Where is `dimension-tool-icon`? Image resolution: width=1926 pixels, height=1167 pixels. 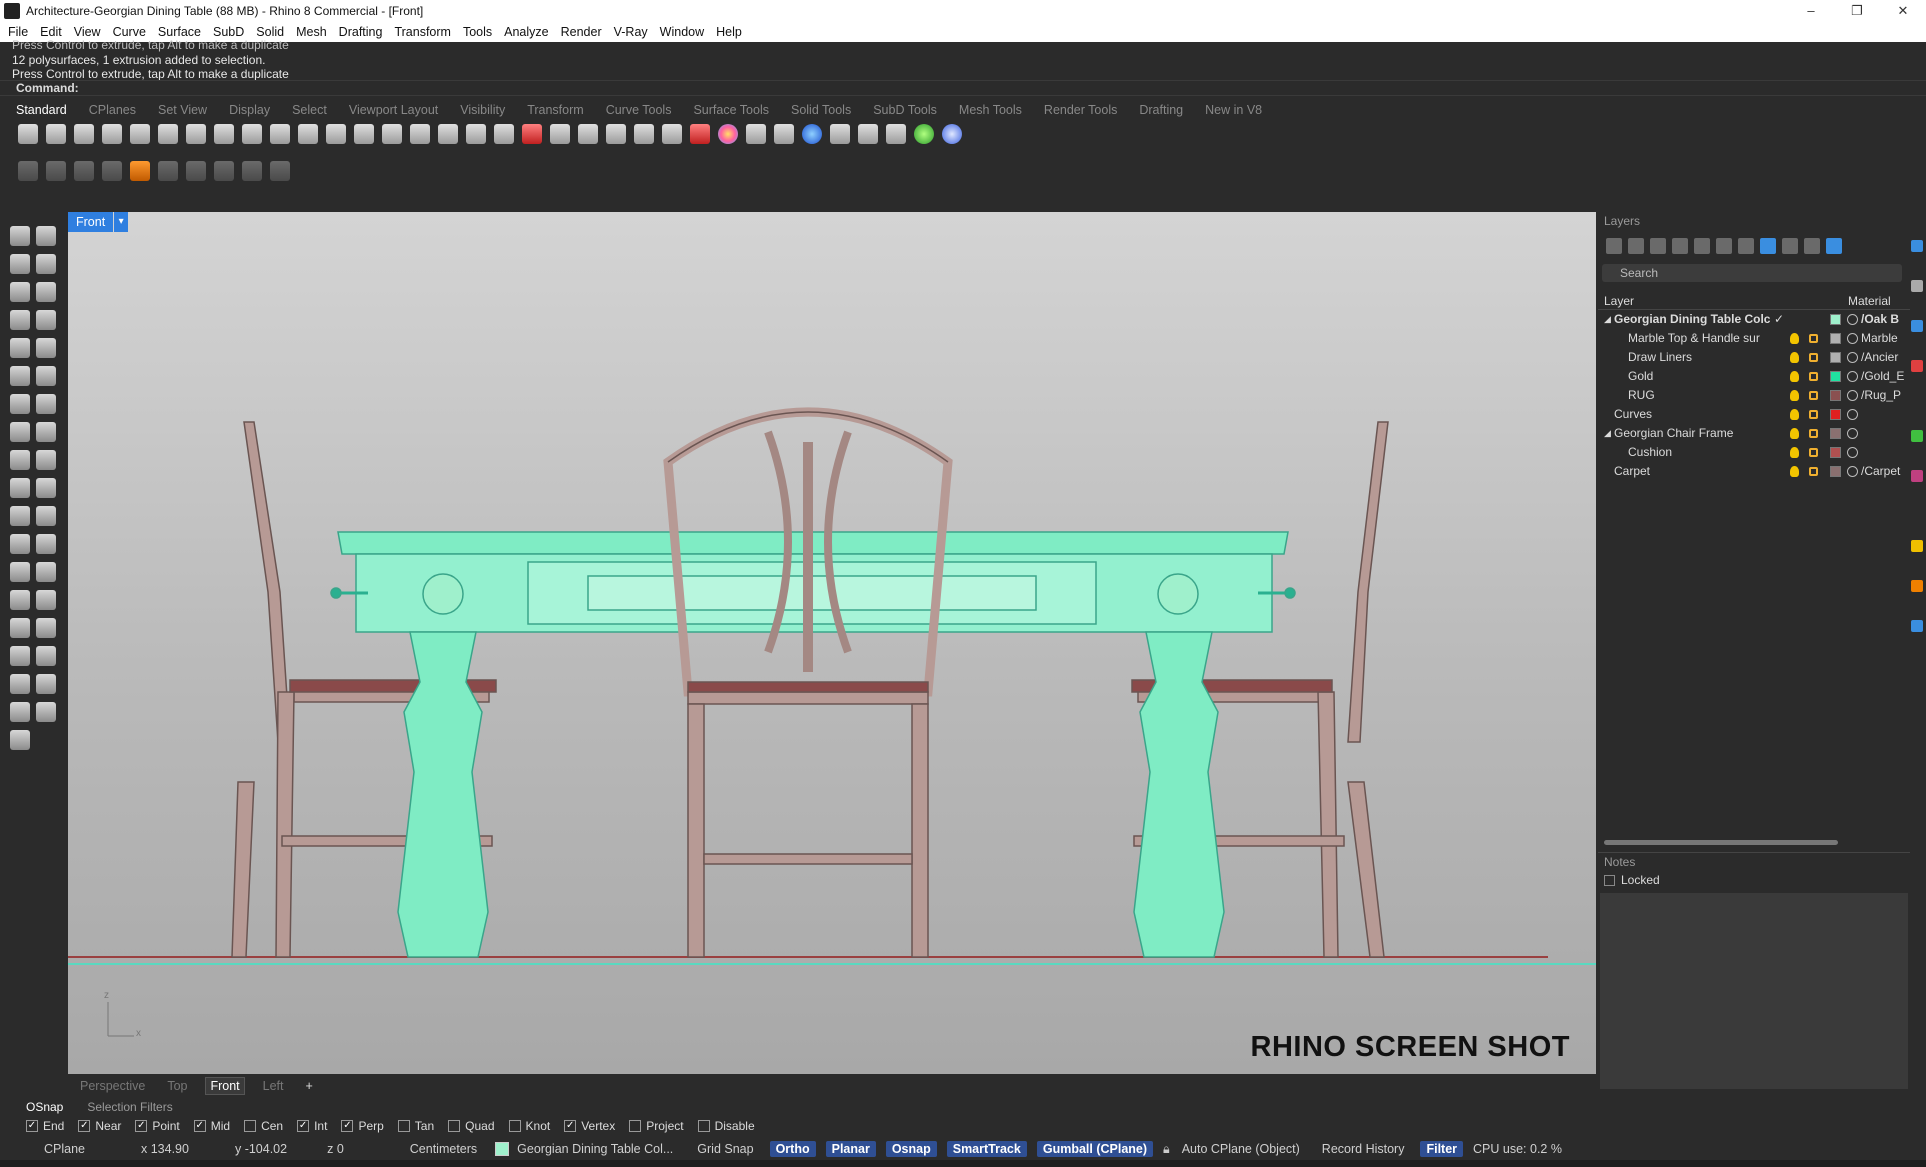 dimension-tool-icon is located at coordinates (46, 628).